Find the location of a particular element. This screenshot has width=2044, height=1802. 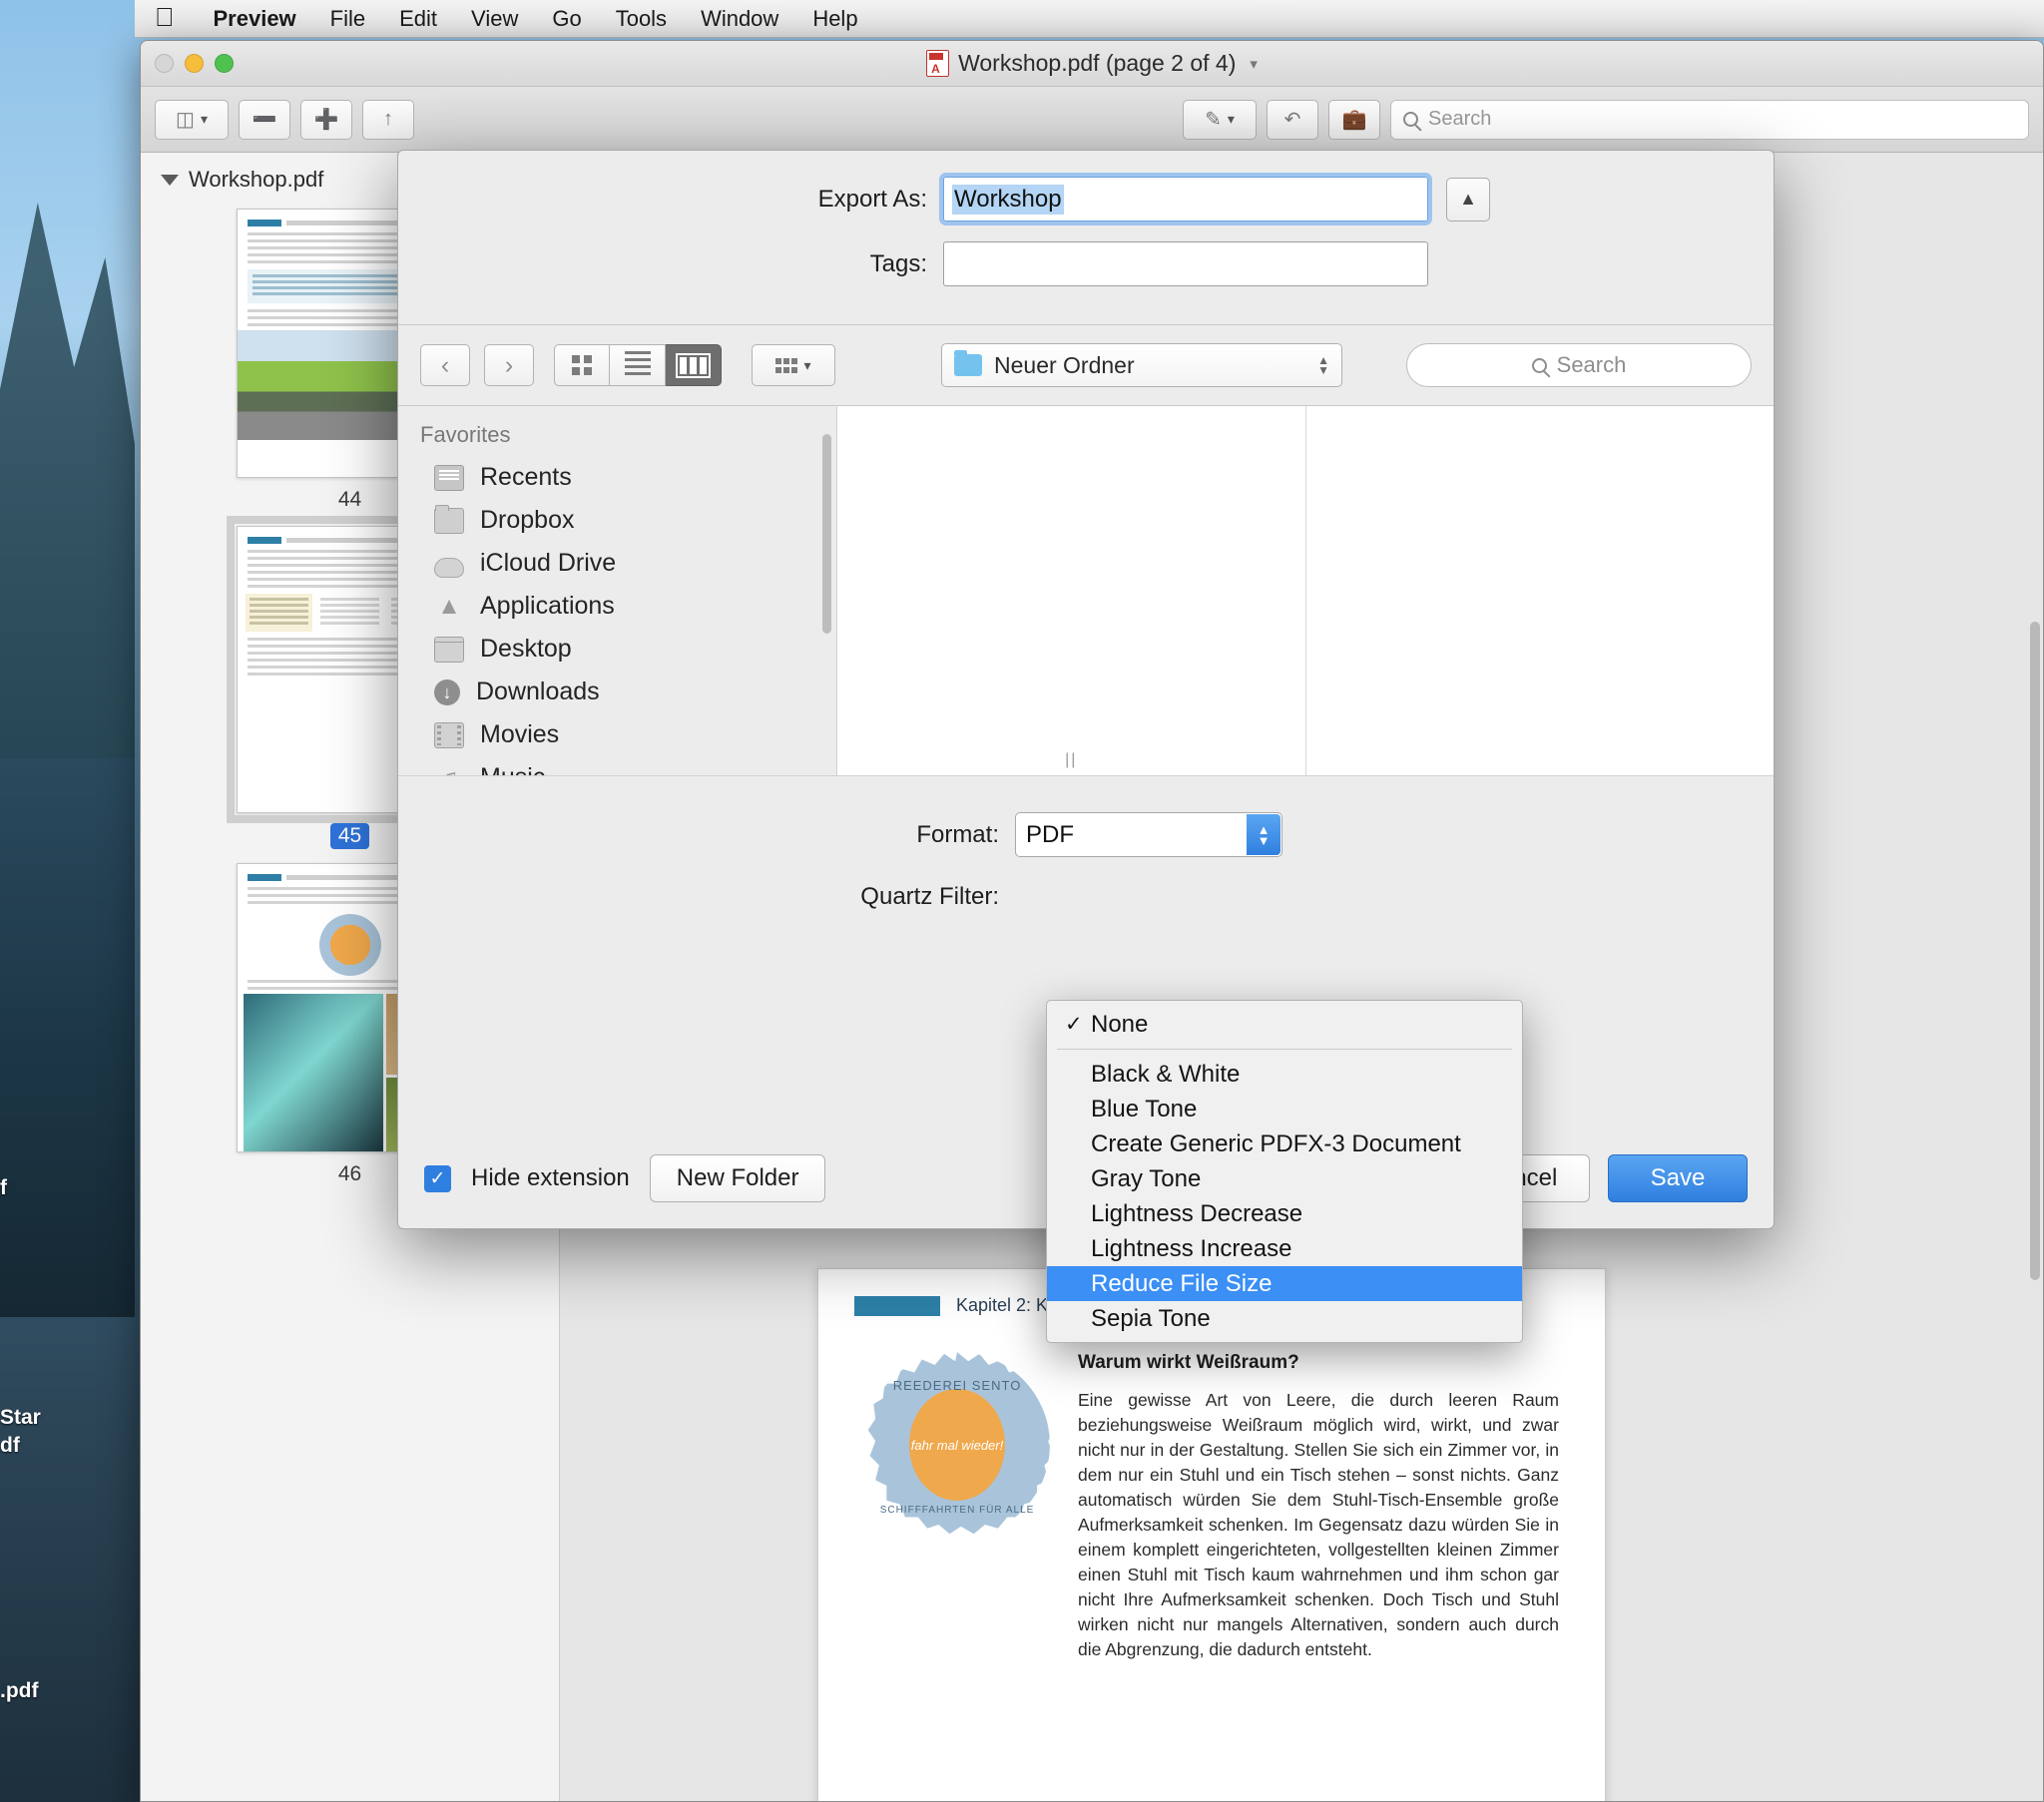

arrange-button: ▾ is located at coordinates (793, 365).